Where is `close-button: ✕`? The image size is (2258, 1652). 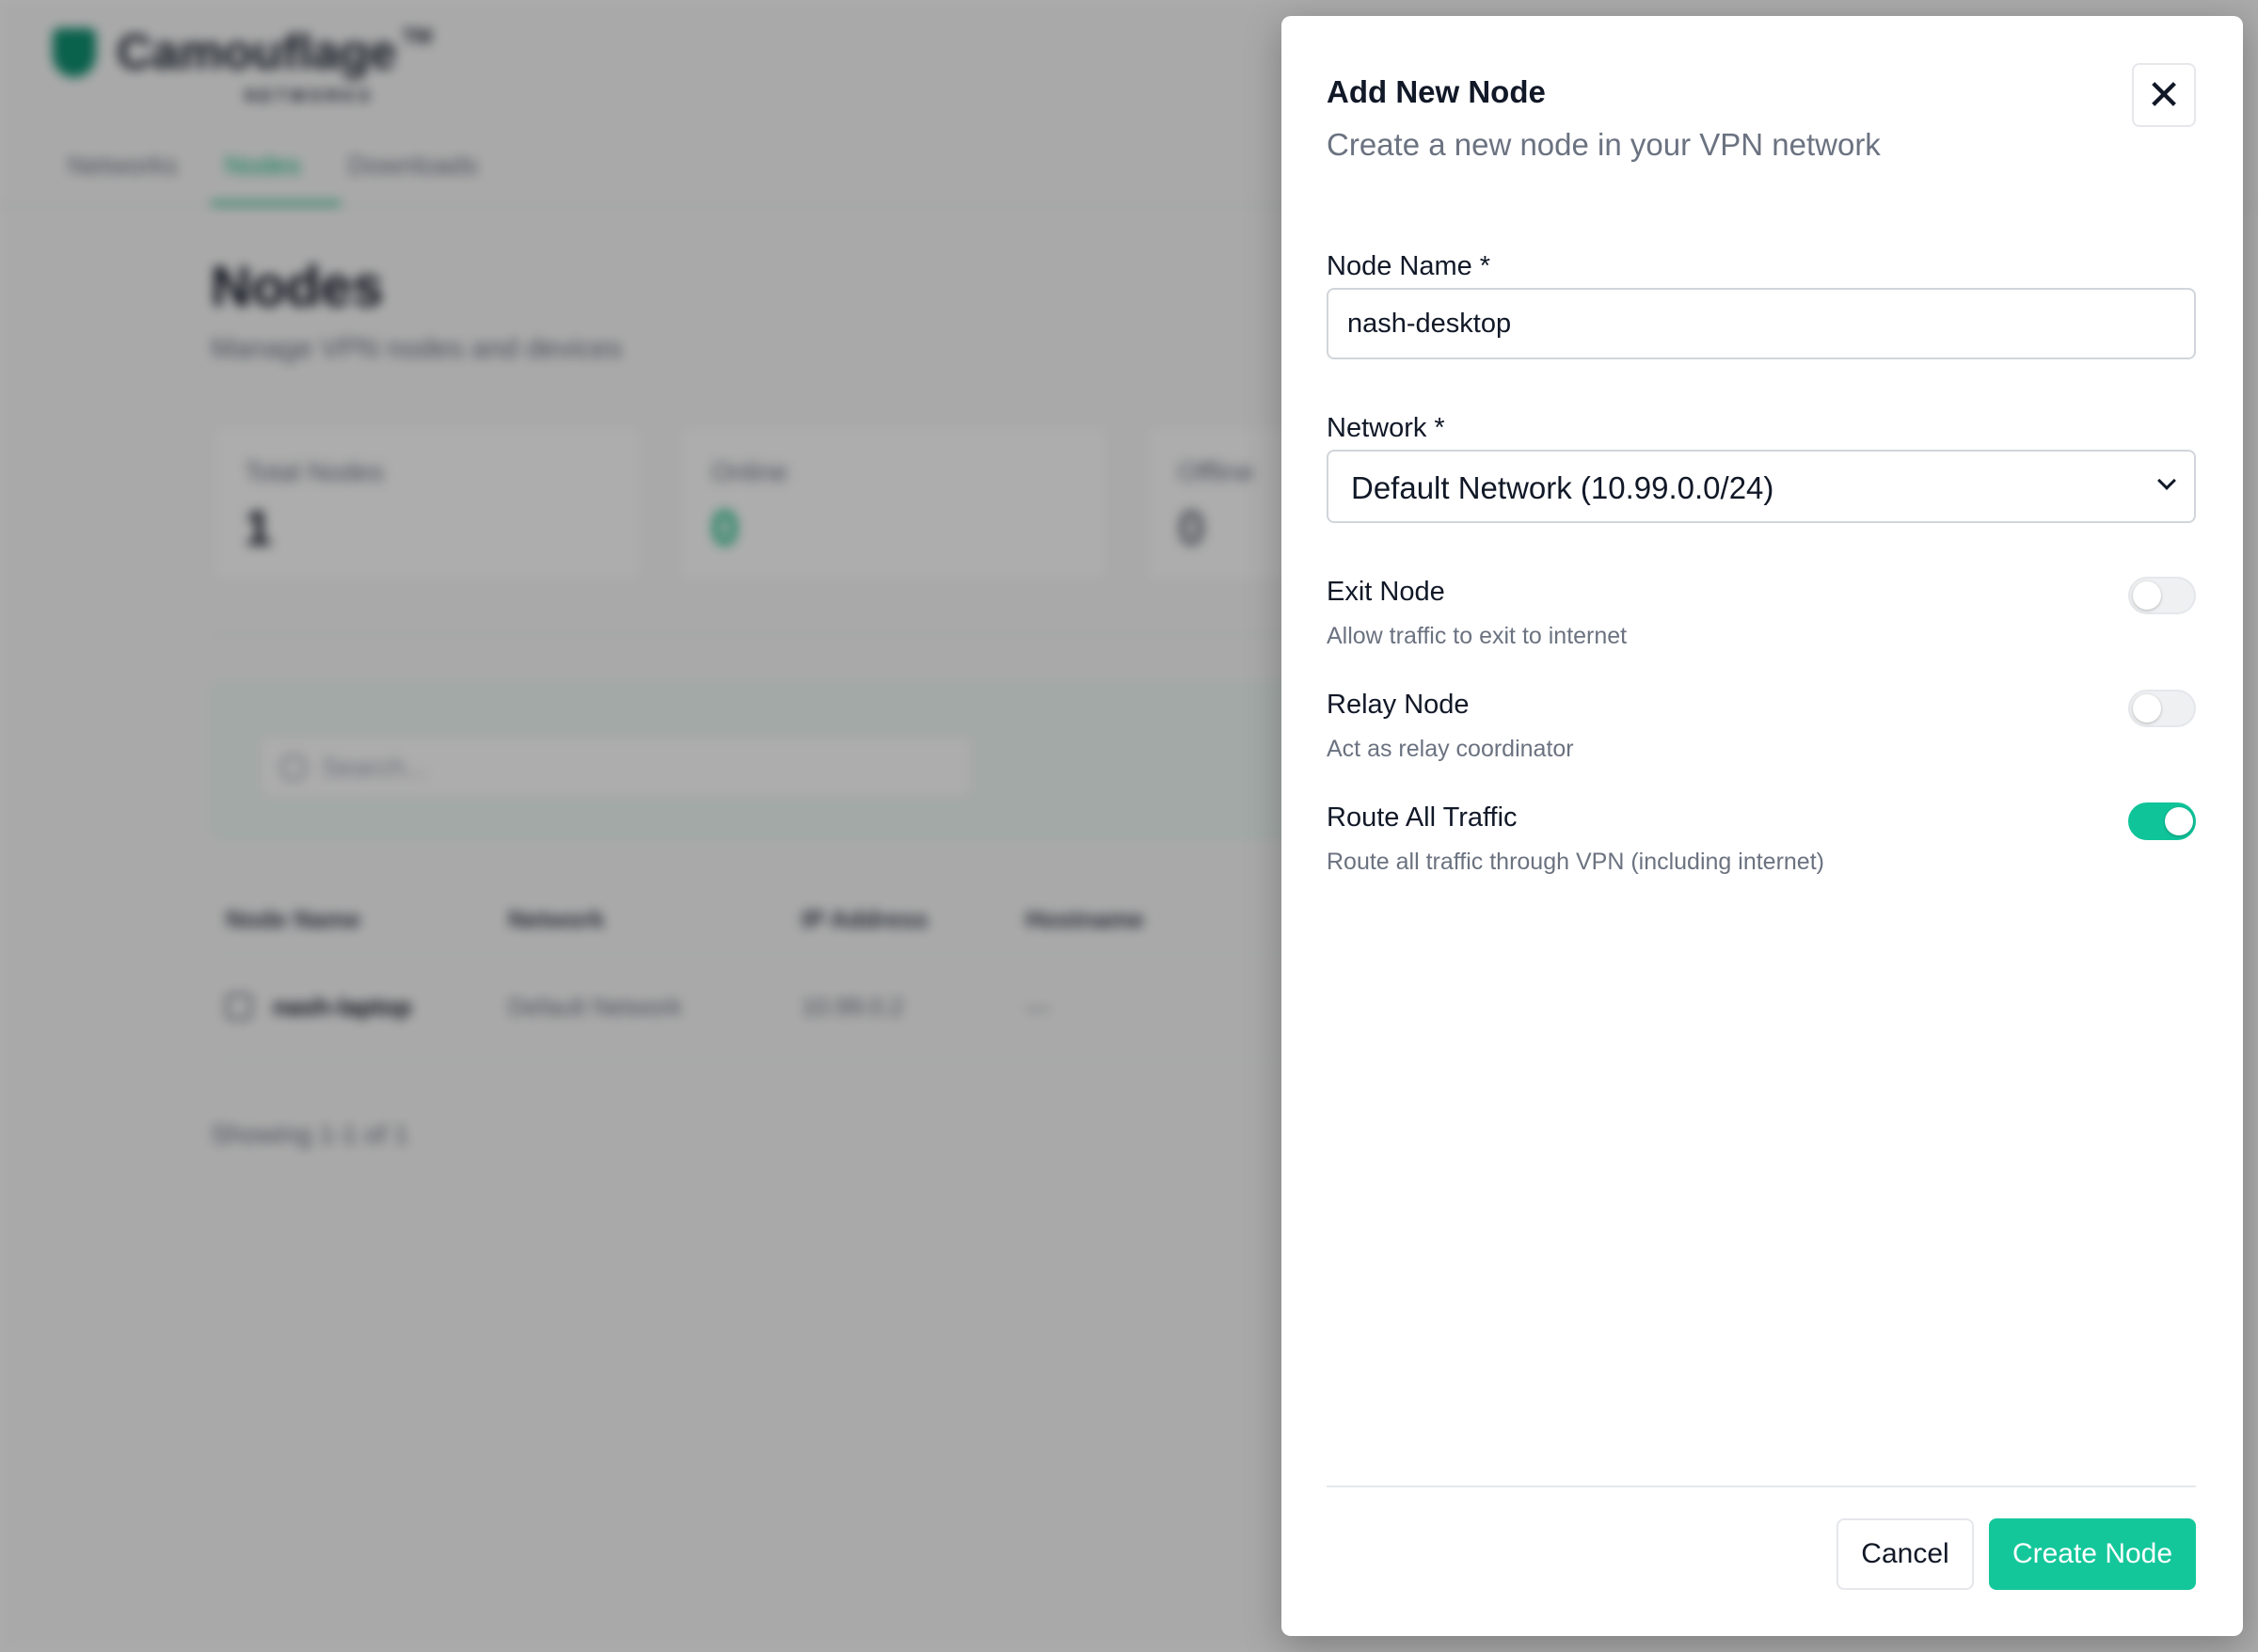
close-button: ✕ is located at coordinates (2164, 95).